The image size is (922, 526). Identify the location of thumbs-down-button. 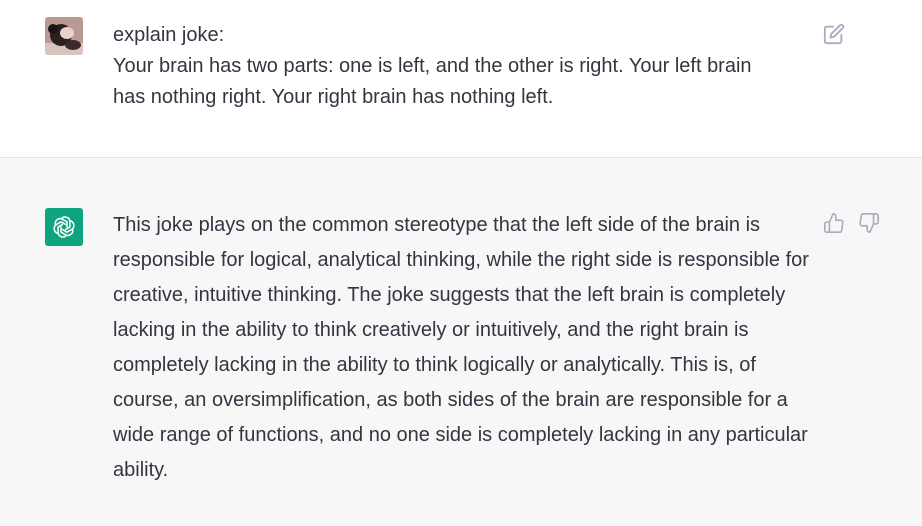
(869, 223).